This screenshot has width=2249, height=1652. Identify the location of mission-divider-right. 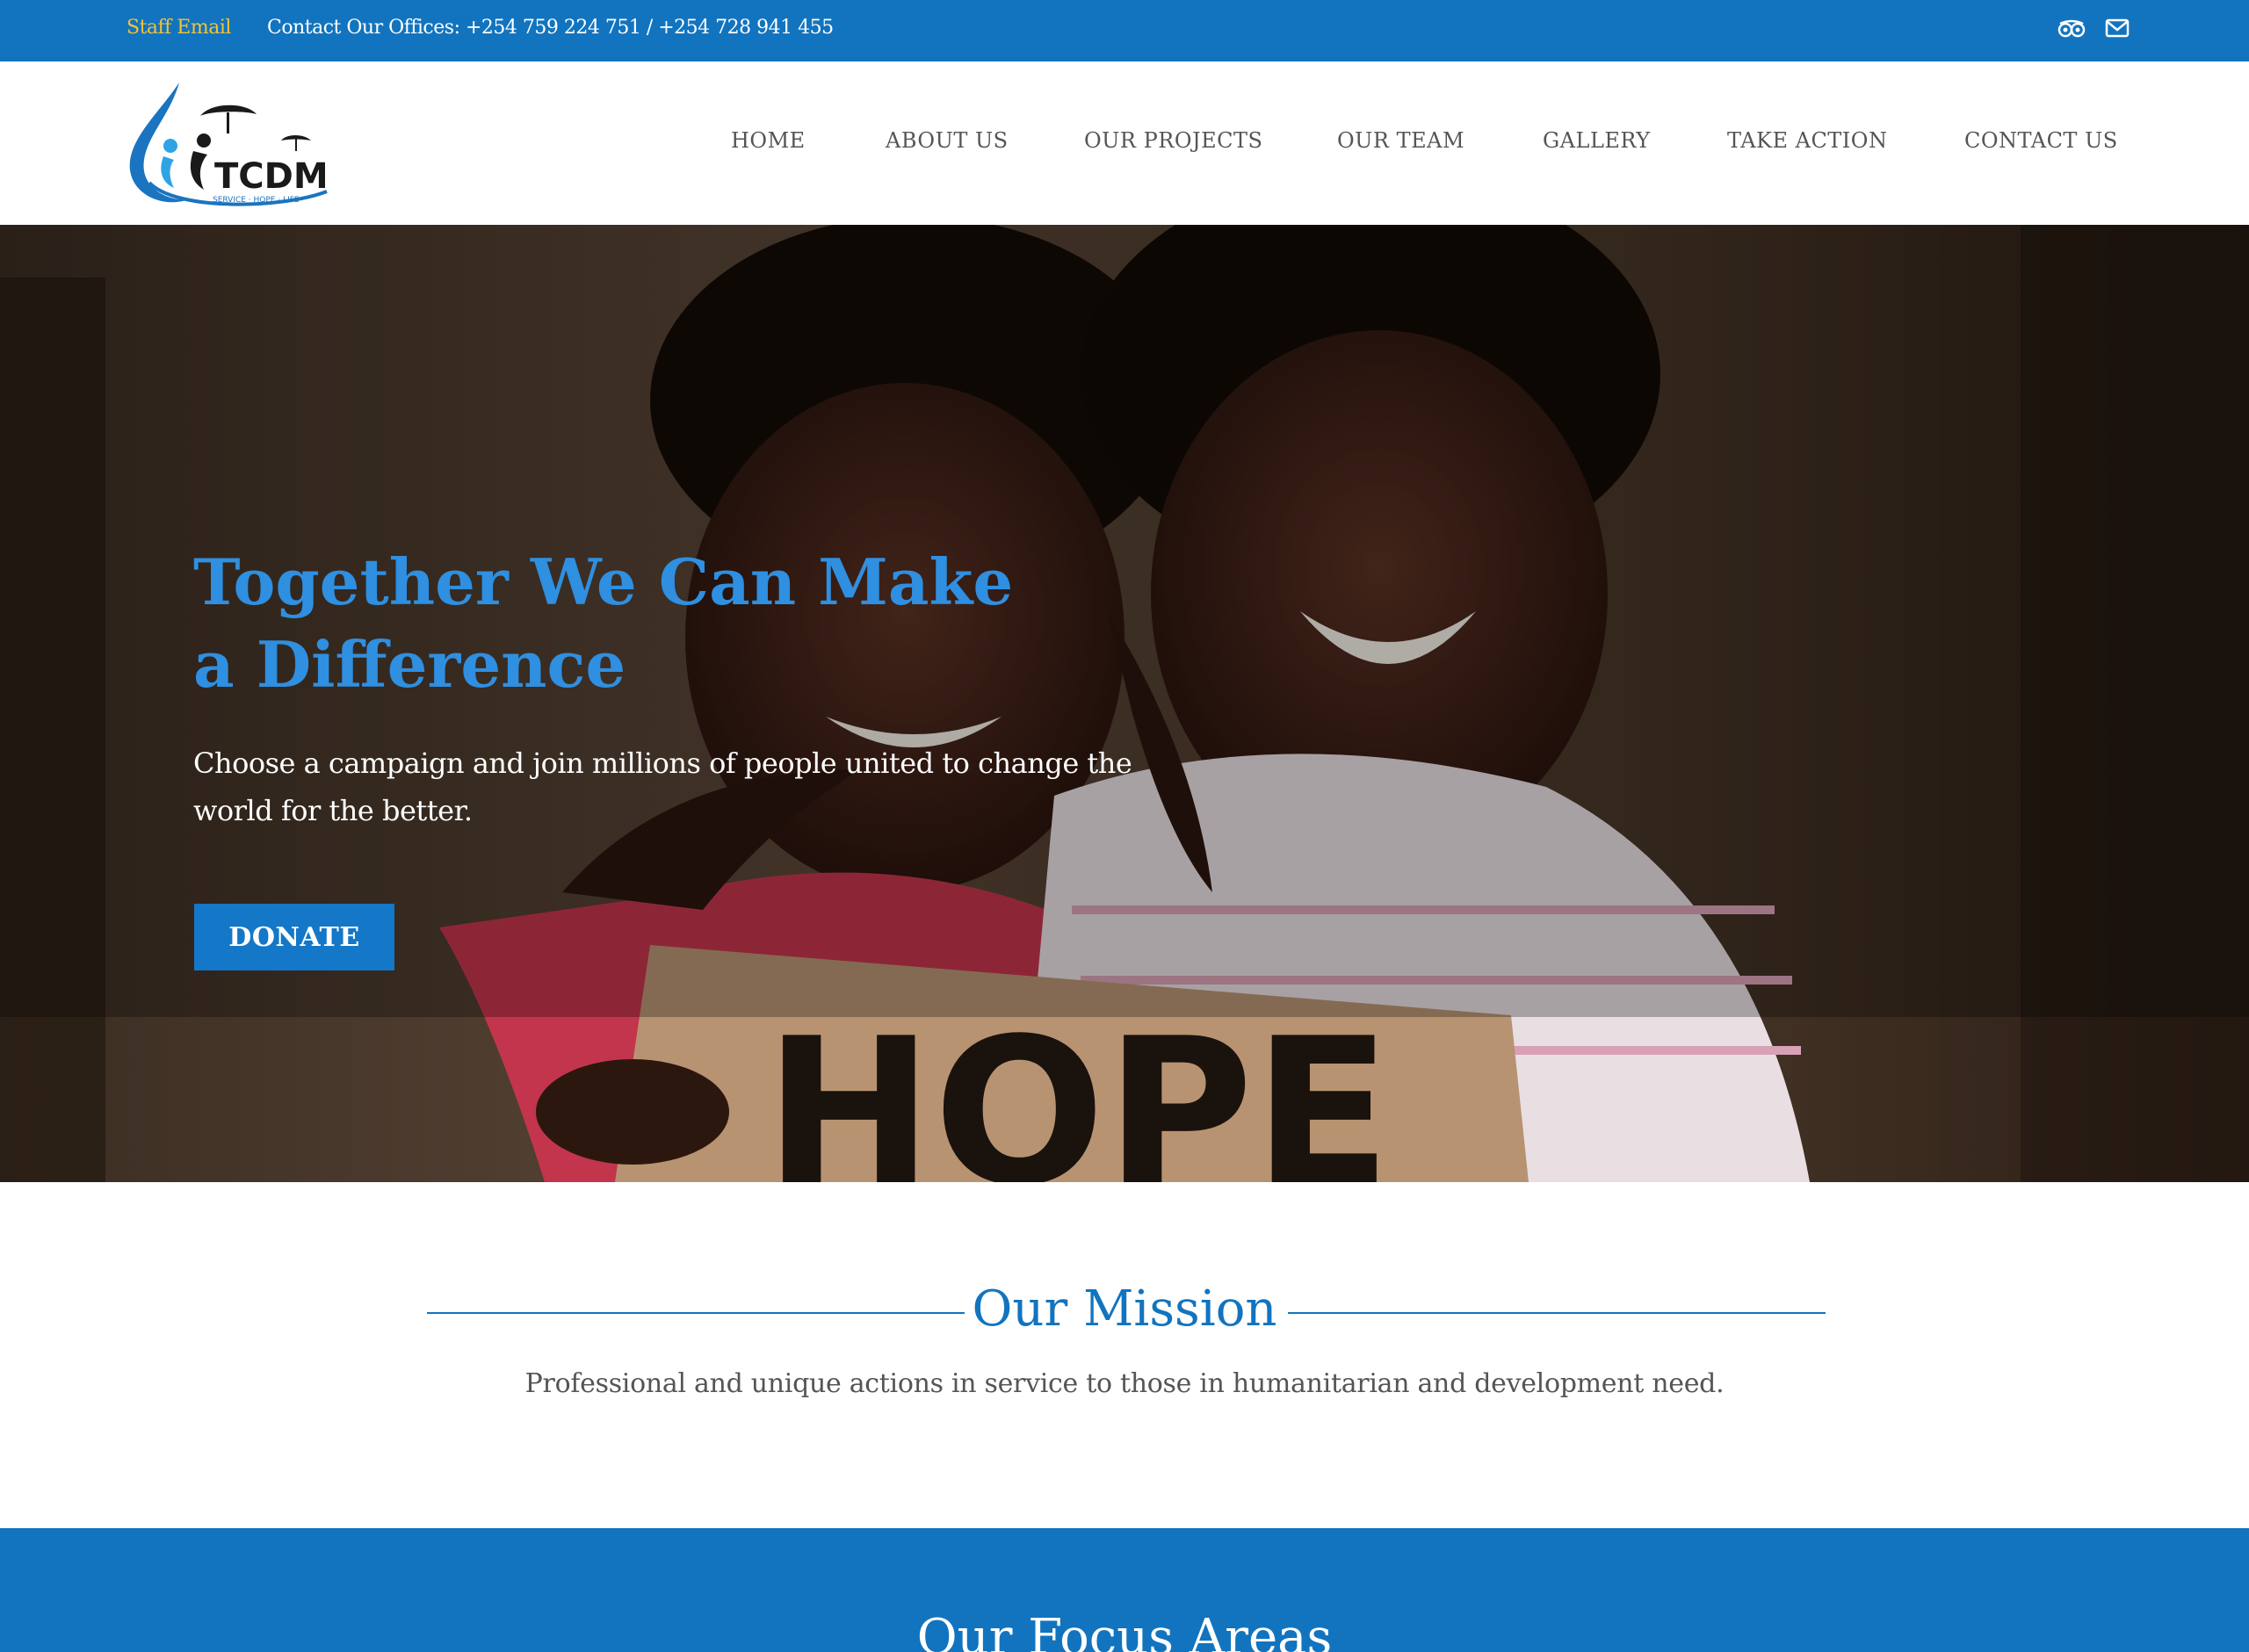
(1557, 1313).